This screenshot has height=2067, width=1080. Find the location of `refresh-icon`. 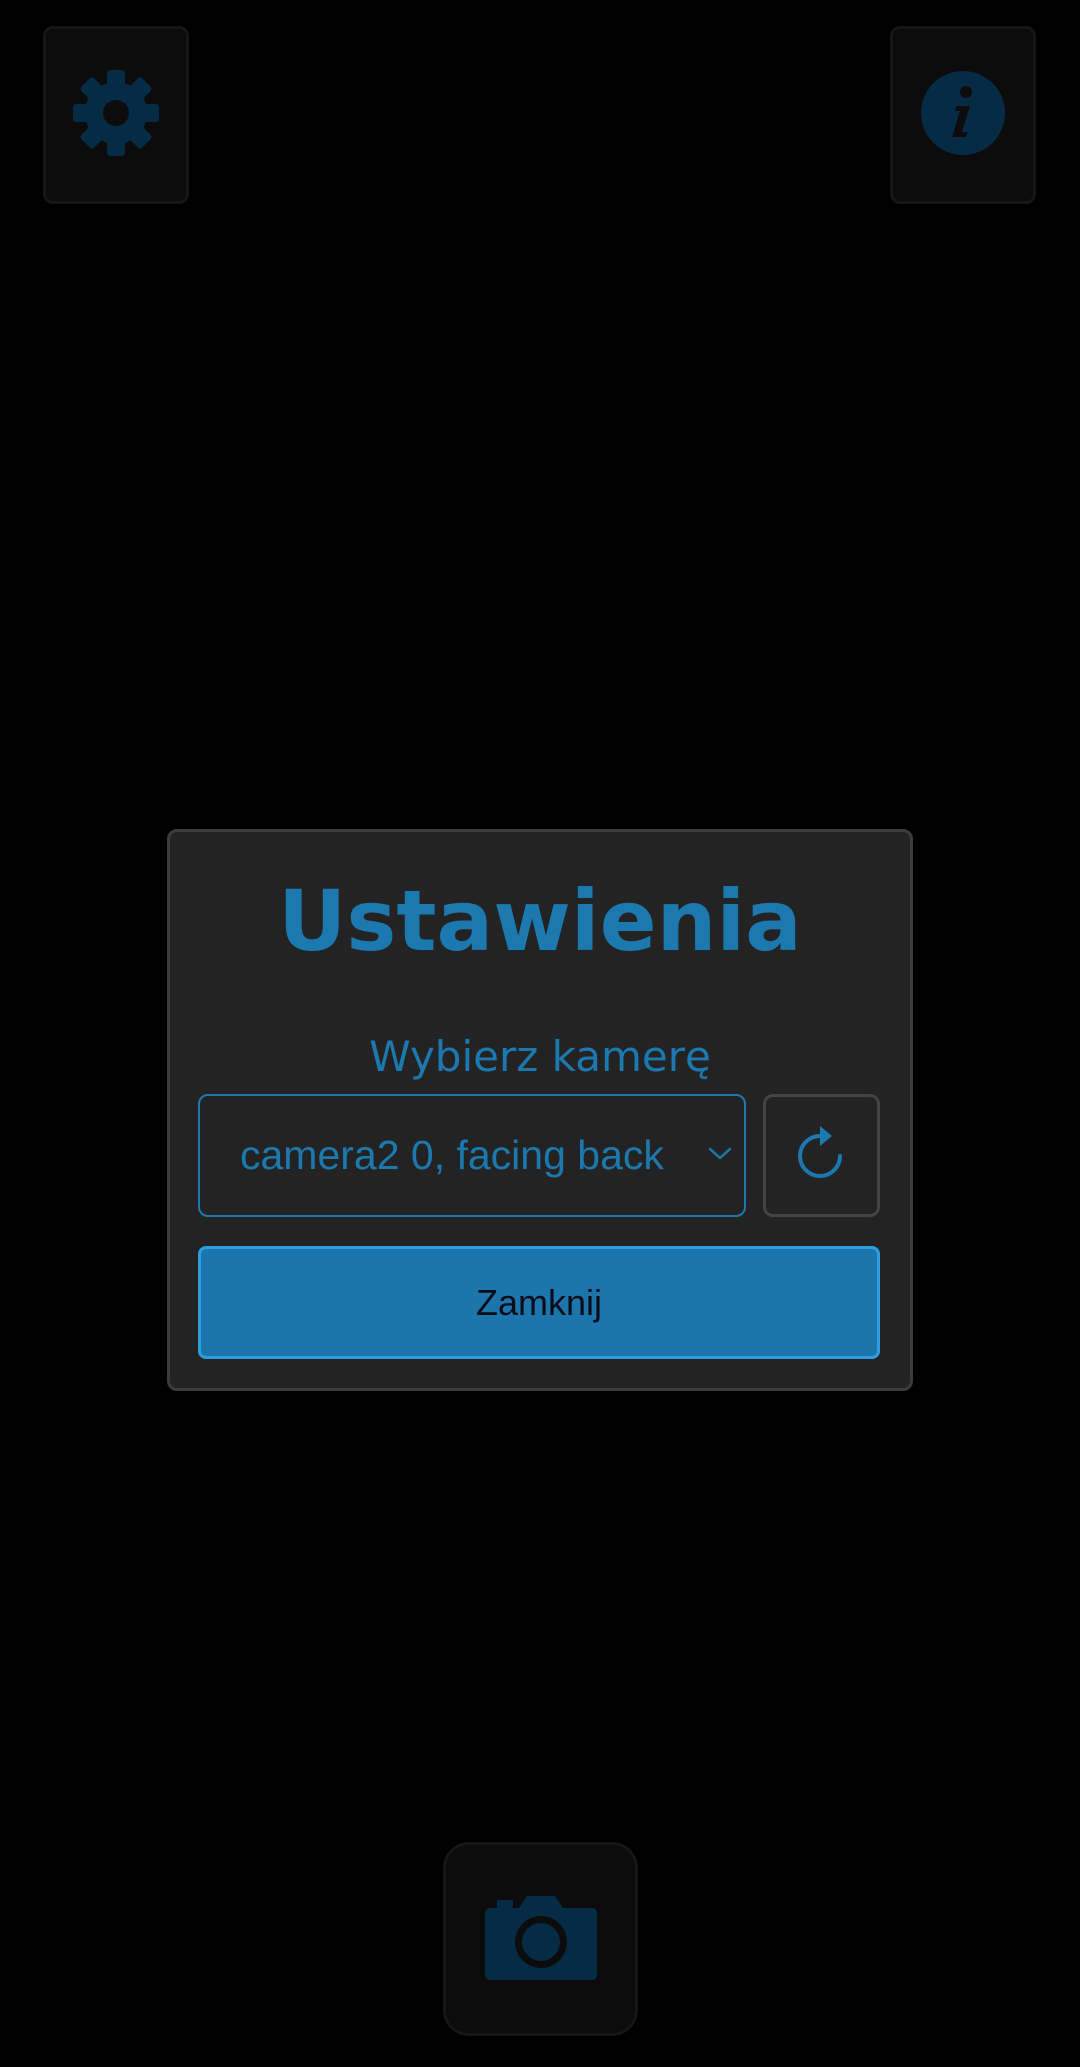

refresh-icon is located at coordinates (822, 1155).